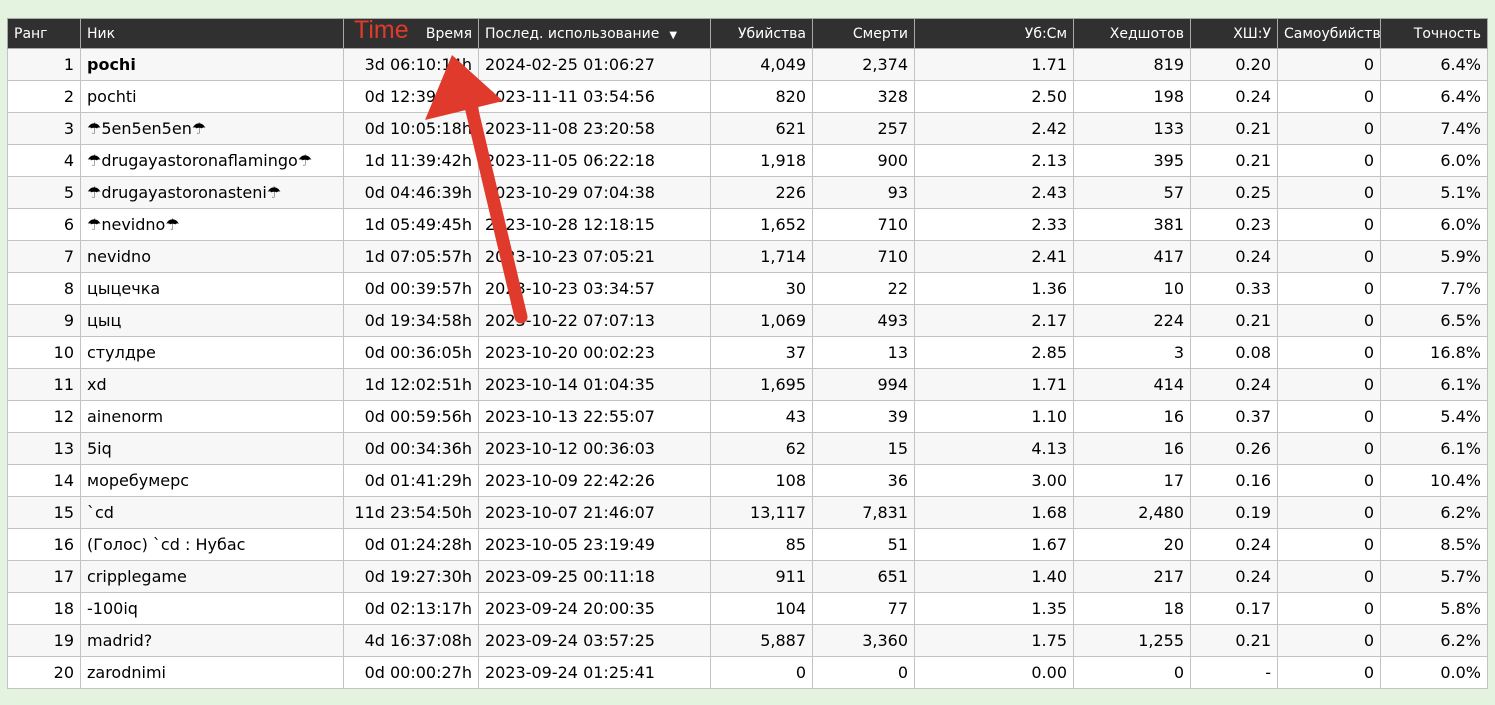 The height and width of the screenshot is (705, 1495). Describe the element at coordinates (1434, 33) in the screenshot. I see `col-header-accuracy: Точность` at that location.